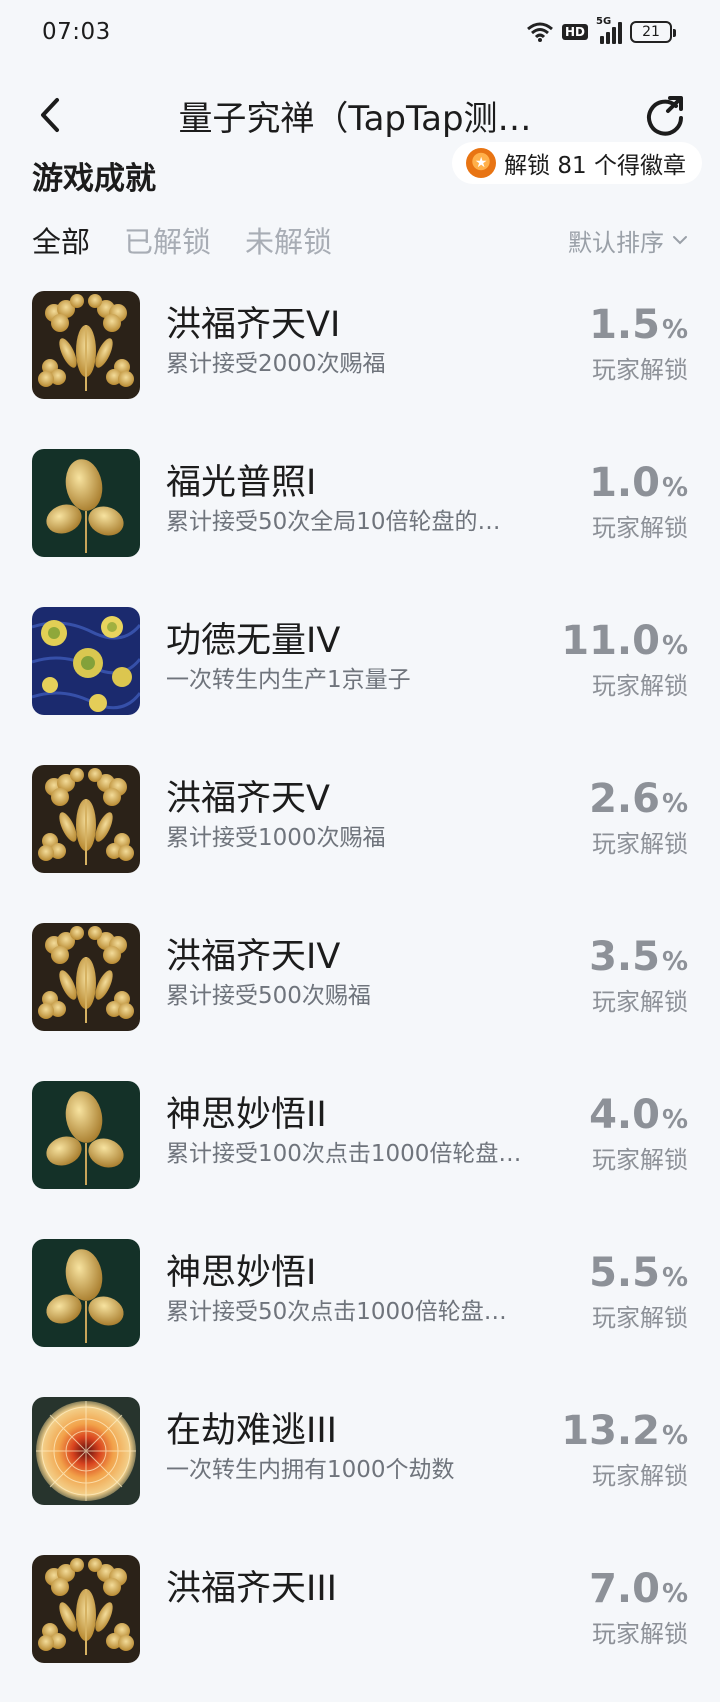 This screenshot has height=1702, width=720. I want to click on unlock-percent: 1.5%, so click(623, 327).